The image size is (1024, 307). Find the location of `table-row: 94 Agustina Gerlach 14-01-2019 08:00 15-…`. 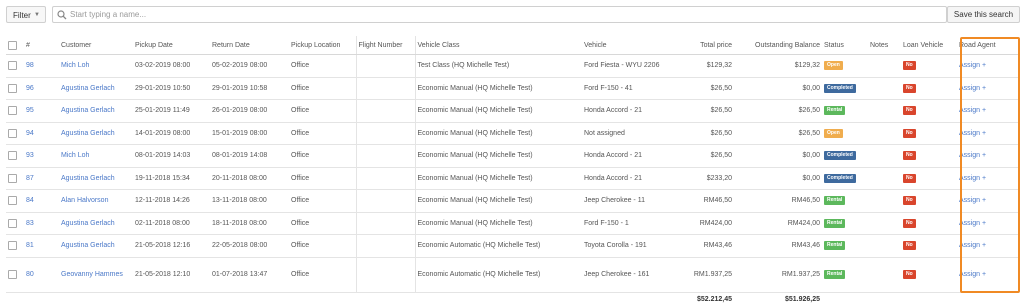

table-row: 94 Agustina Gerlach 14-01-2019 08:00 15-… is located at coordinates (512, 133).